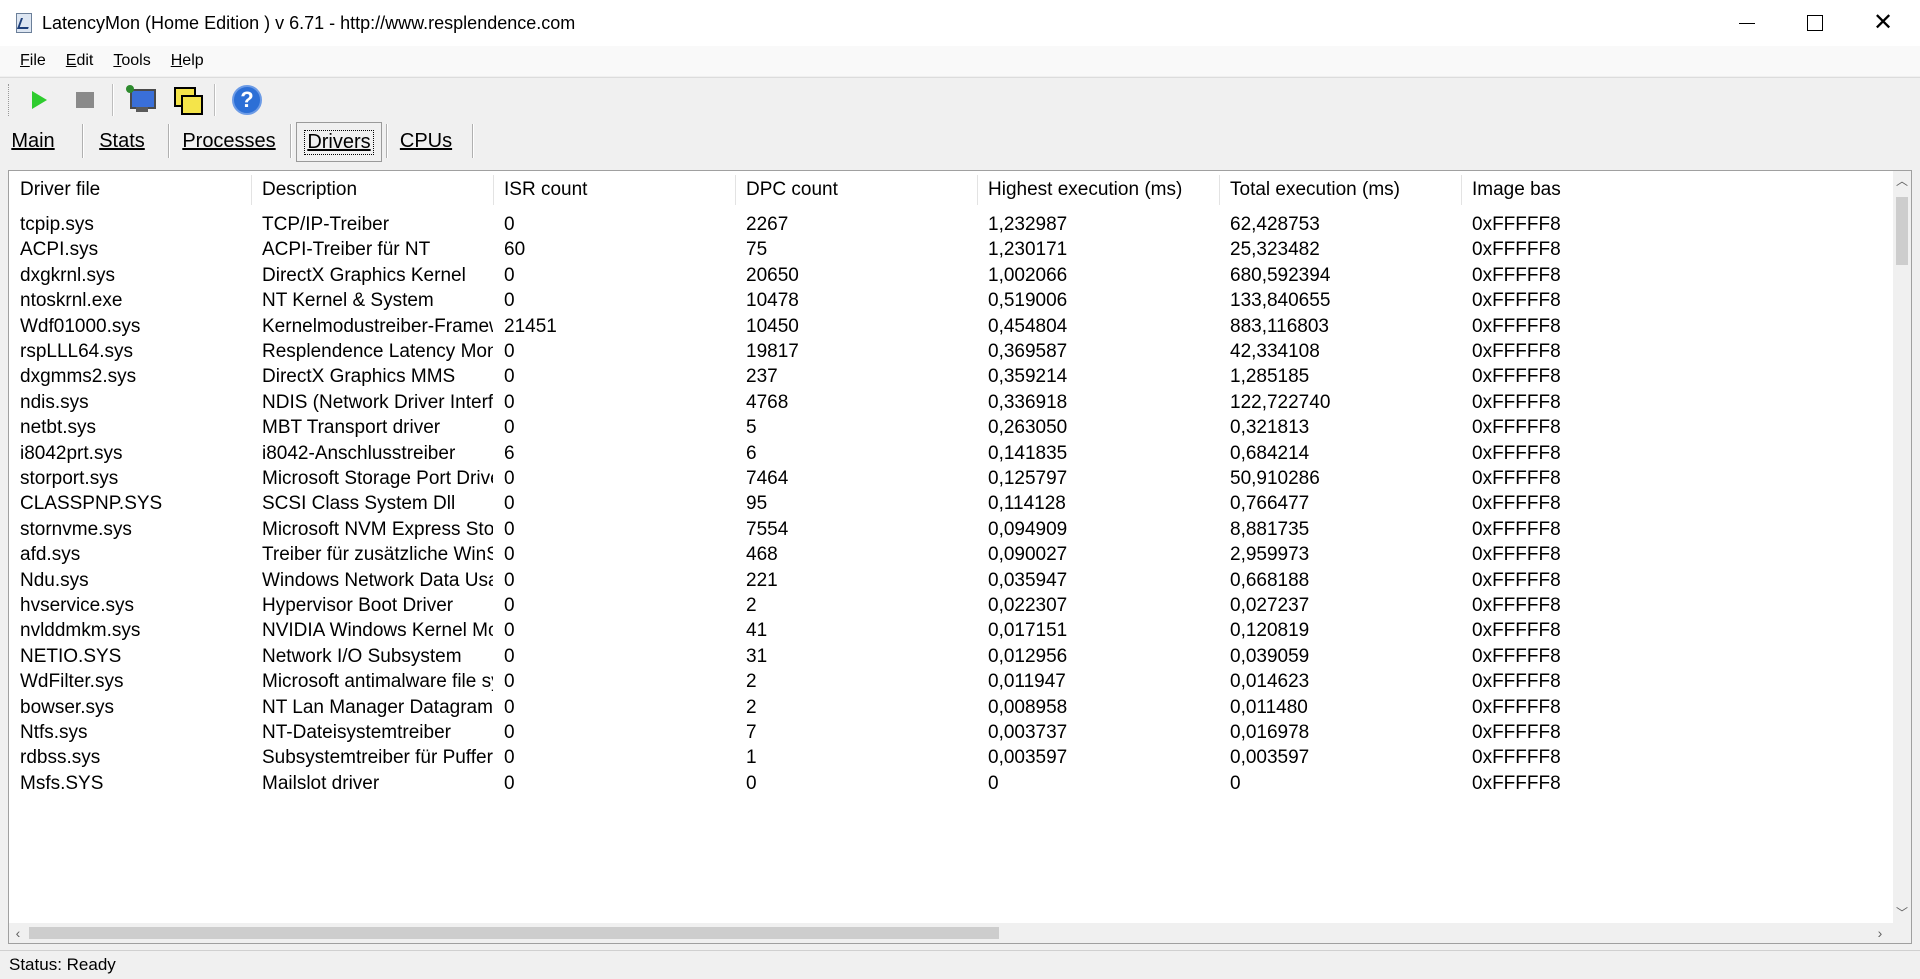  I want to click on tab-main-label: Main, so click(33, 140).